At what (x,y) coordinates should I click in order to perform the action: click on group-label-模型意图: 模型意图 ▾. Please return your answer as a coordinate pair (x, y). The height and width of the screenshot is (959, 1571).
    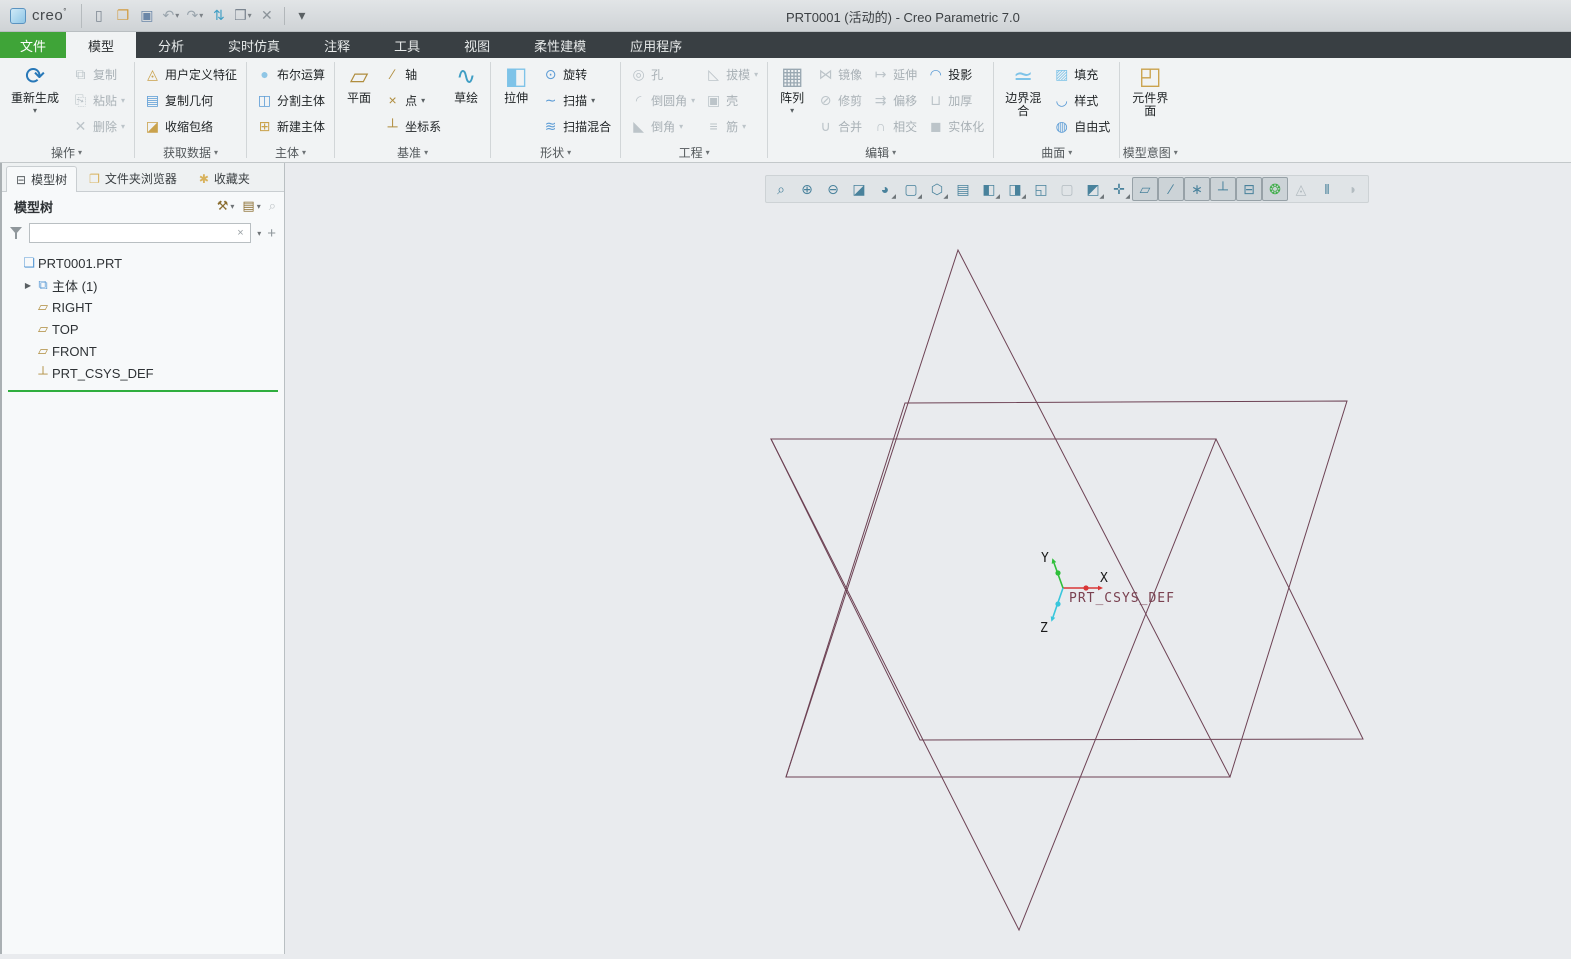
    Looking at the image, I should click on (1150, 152).